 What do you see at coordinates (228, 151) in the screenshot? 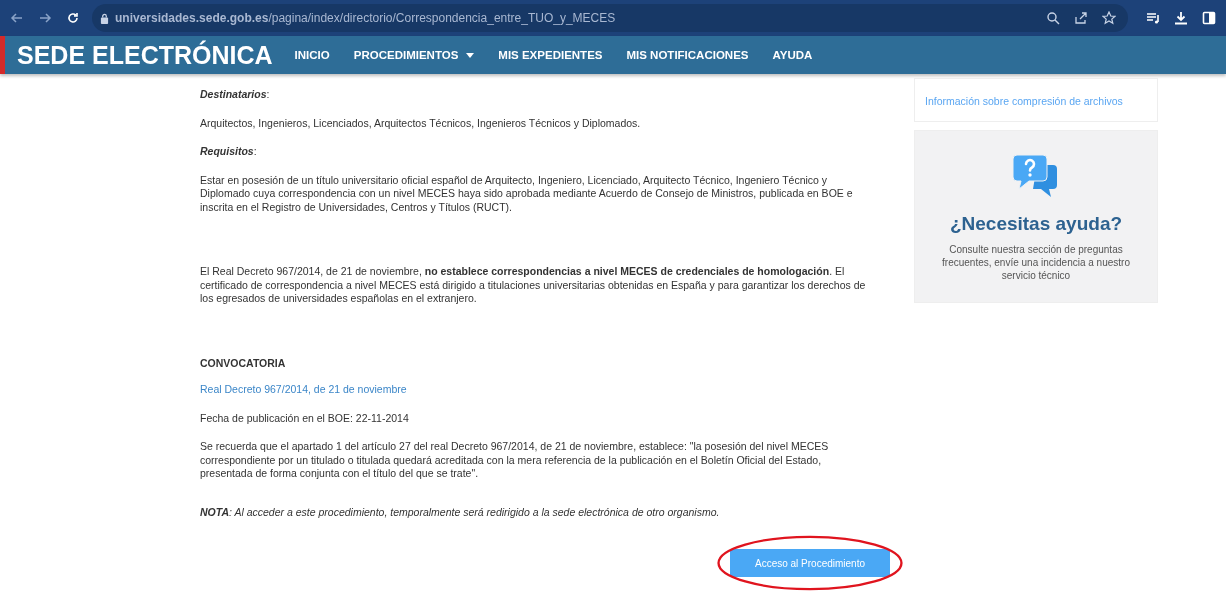
I see `section-label: Requisitos:` at bounding box center [228, 151].